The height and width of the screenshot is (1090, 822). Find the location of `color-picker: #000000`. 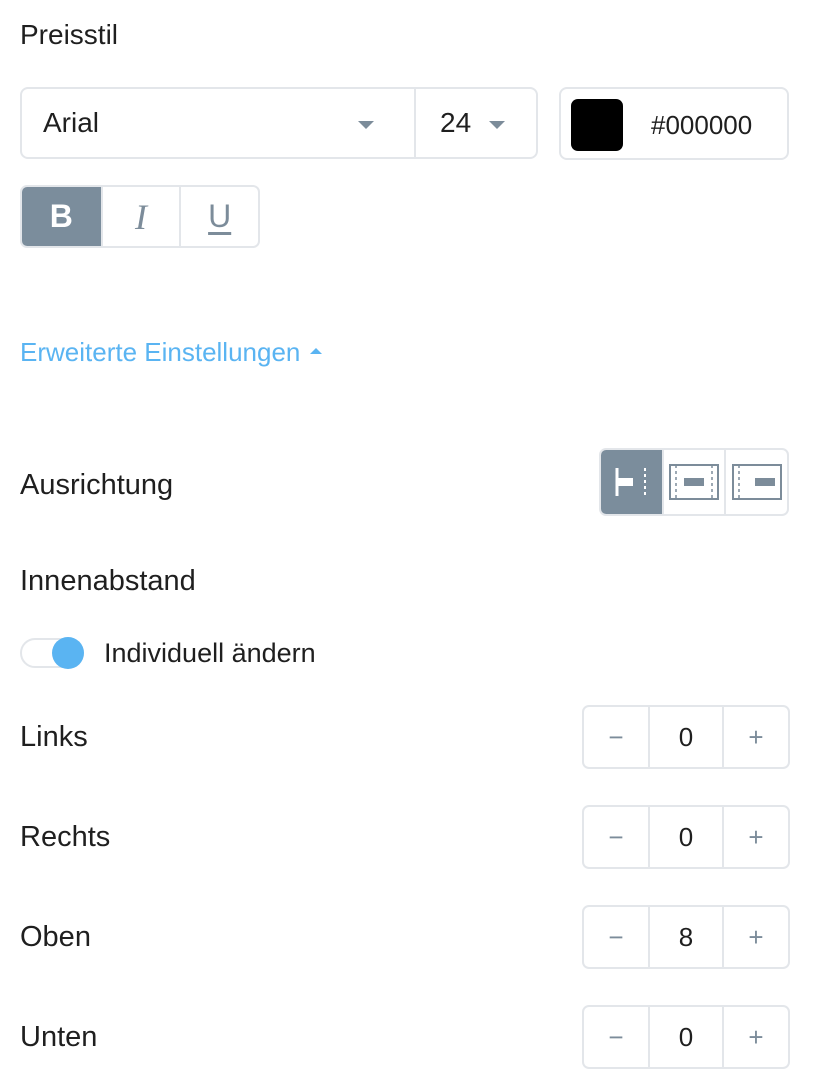

color-picker: #000000 is located at coordinates (674, 123).